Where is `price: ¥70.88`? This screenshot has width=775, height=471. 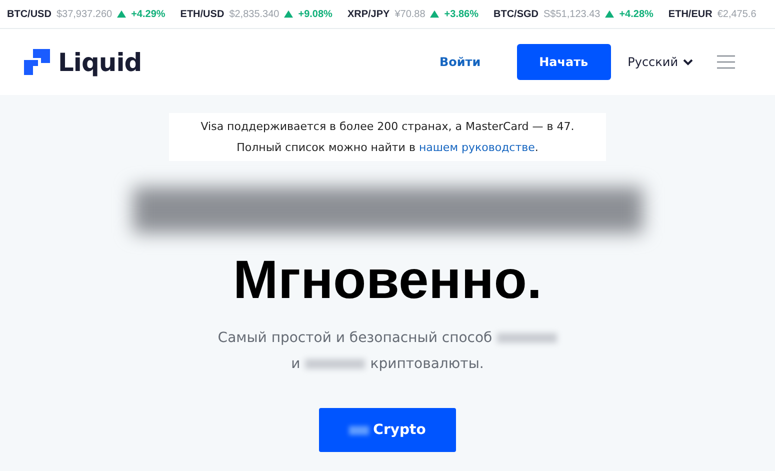
price: ¥70.88 is located at coordinates (410, 14).